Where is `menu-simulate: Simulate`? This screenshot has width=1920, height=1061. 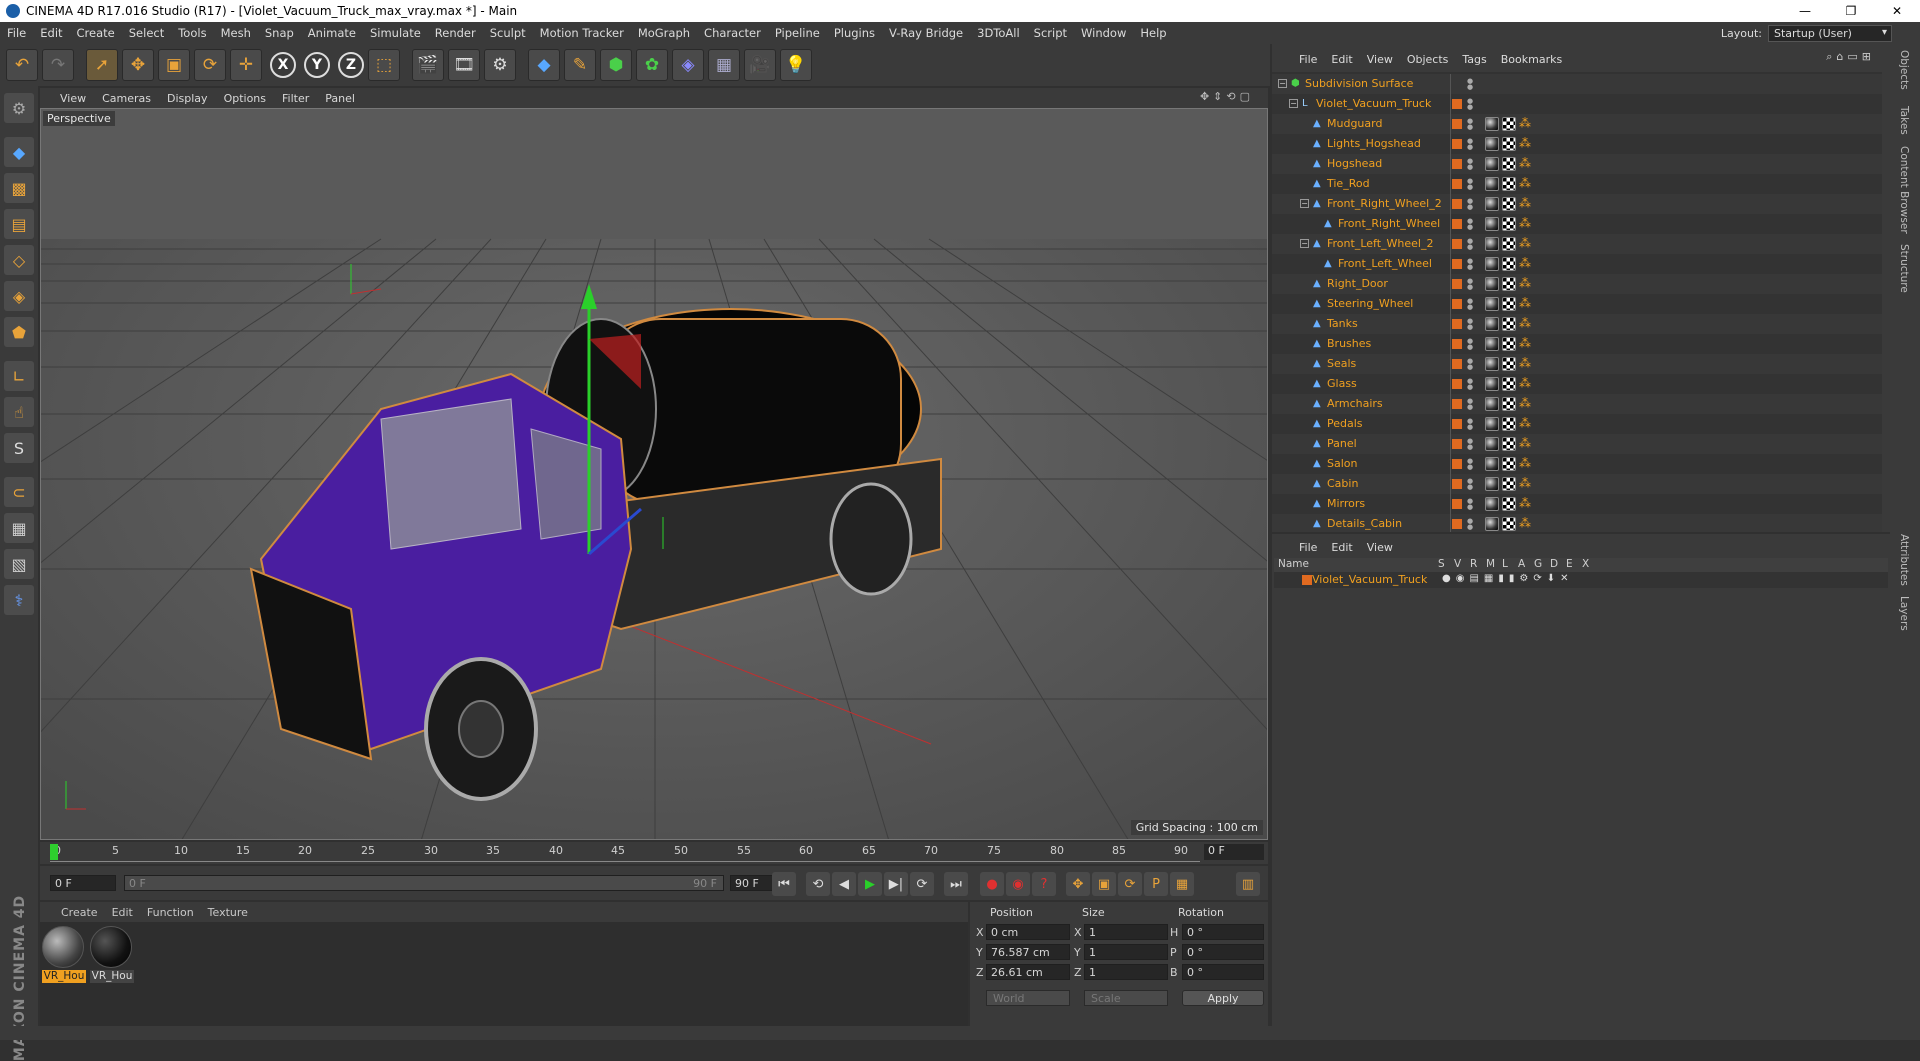 menu-simulate: Simulate is located at coordinates (395, 33).